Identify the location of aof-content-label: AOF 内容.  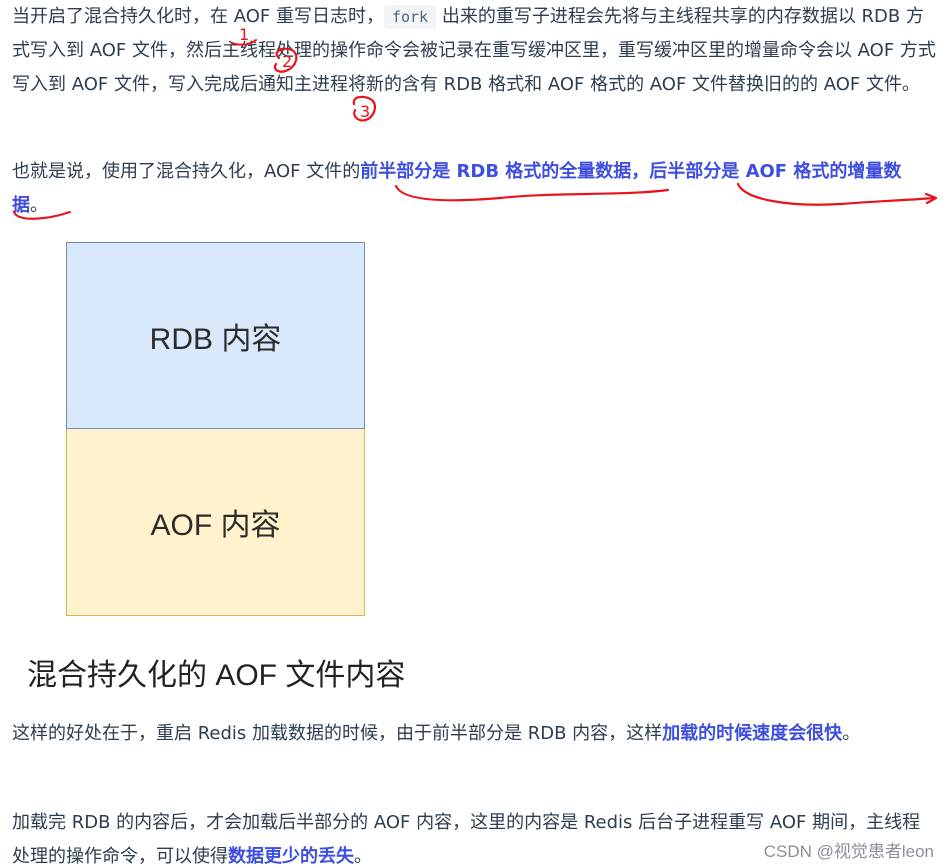
(215, 525).